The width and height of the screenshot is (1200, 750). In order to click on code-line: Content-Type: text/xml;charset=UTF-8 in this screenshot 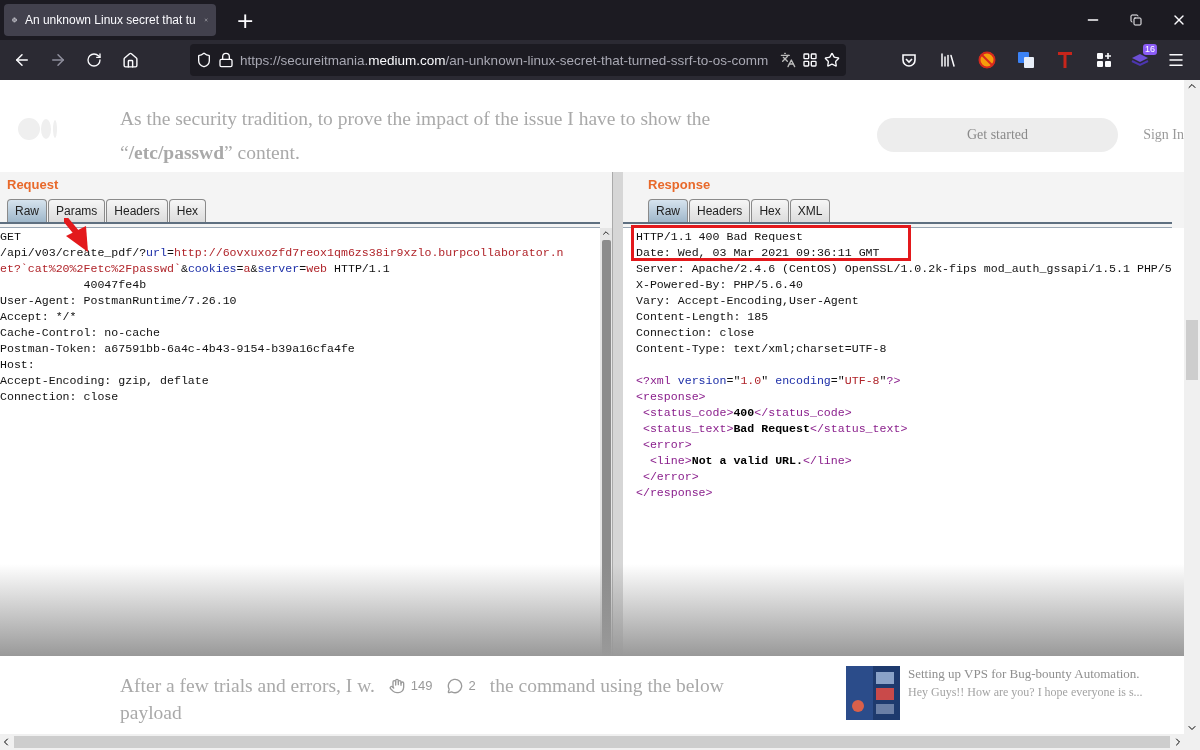, I will do `click(761, 348)`.